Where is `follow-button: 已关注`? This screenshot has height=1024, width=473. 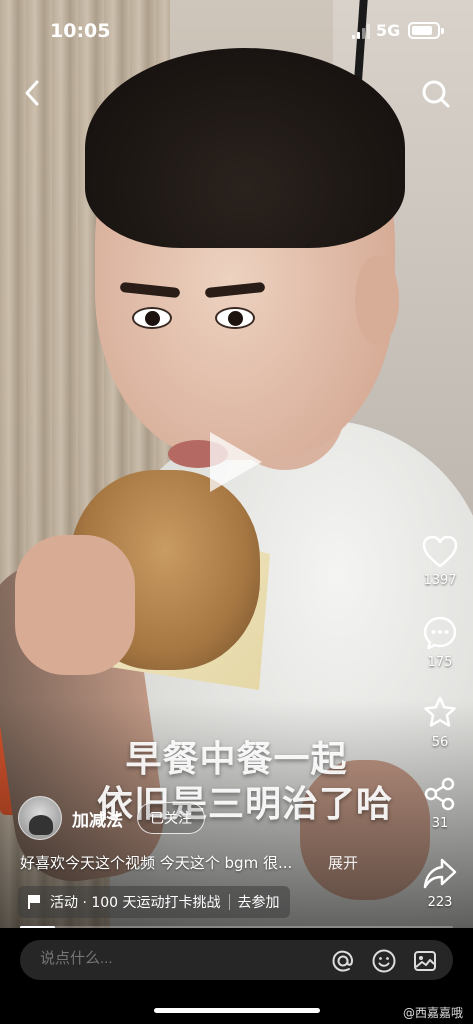
follow-button: 已关注 is located at coordinates (171, 818).